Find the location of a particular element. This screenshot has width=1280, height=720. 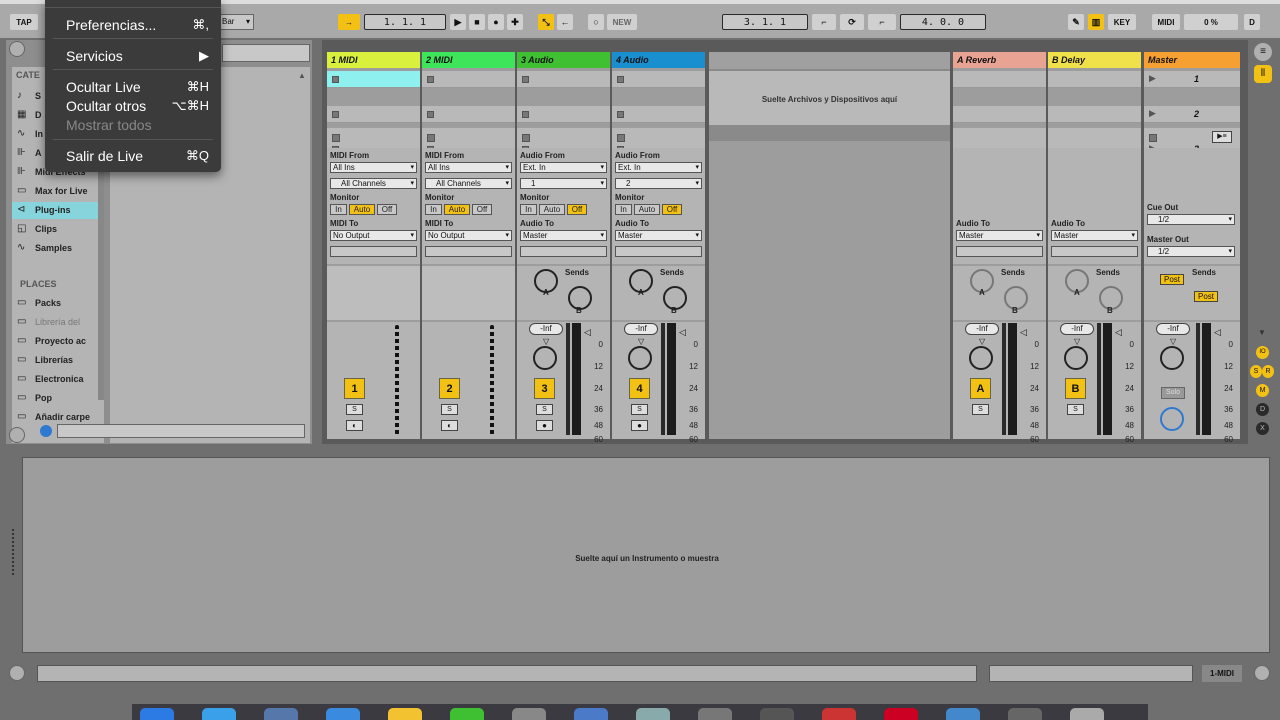

status-toggle is located at coordinates (1262, 673).